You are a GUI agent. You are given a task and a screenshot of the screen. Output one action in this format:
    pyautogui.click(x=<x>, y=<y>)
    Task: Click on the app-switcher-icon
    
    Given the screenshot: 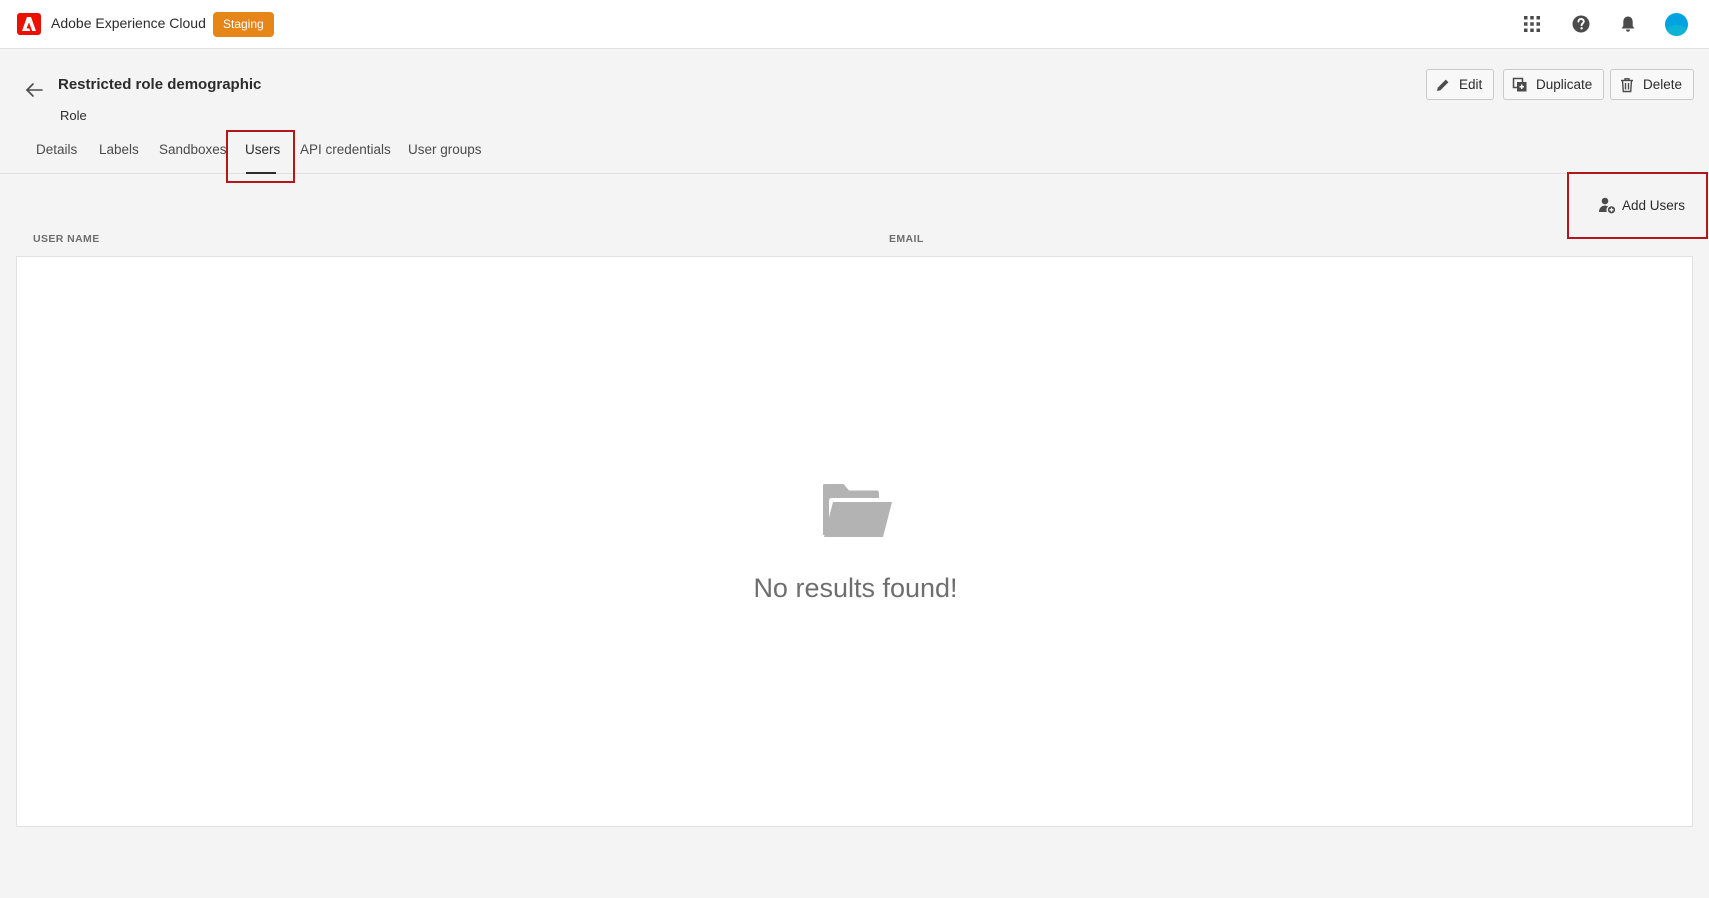 What is the action you would take?
    pyautogui.click(x=1532, y=24)
    